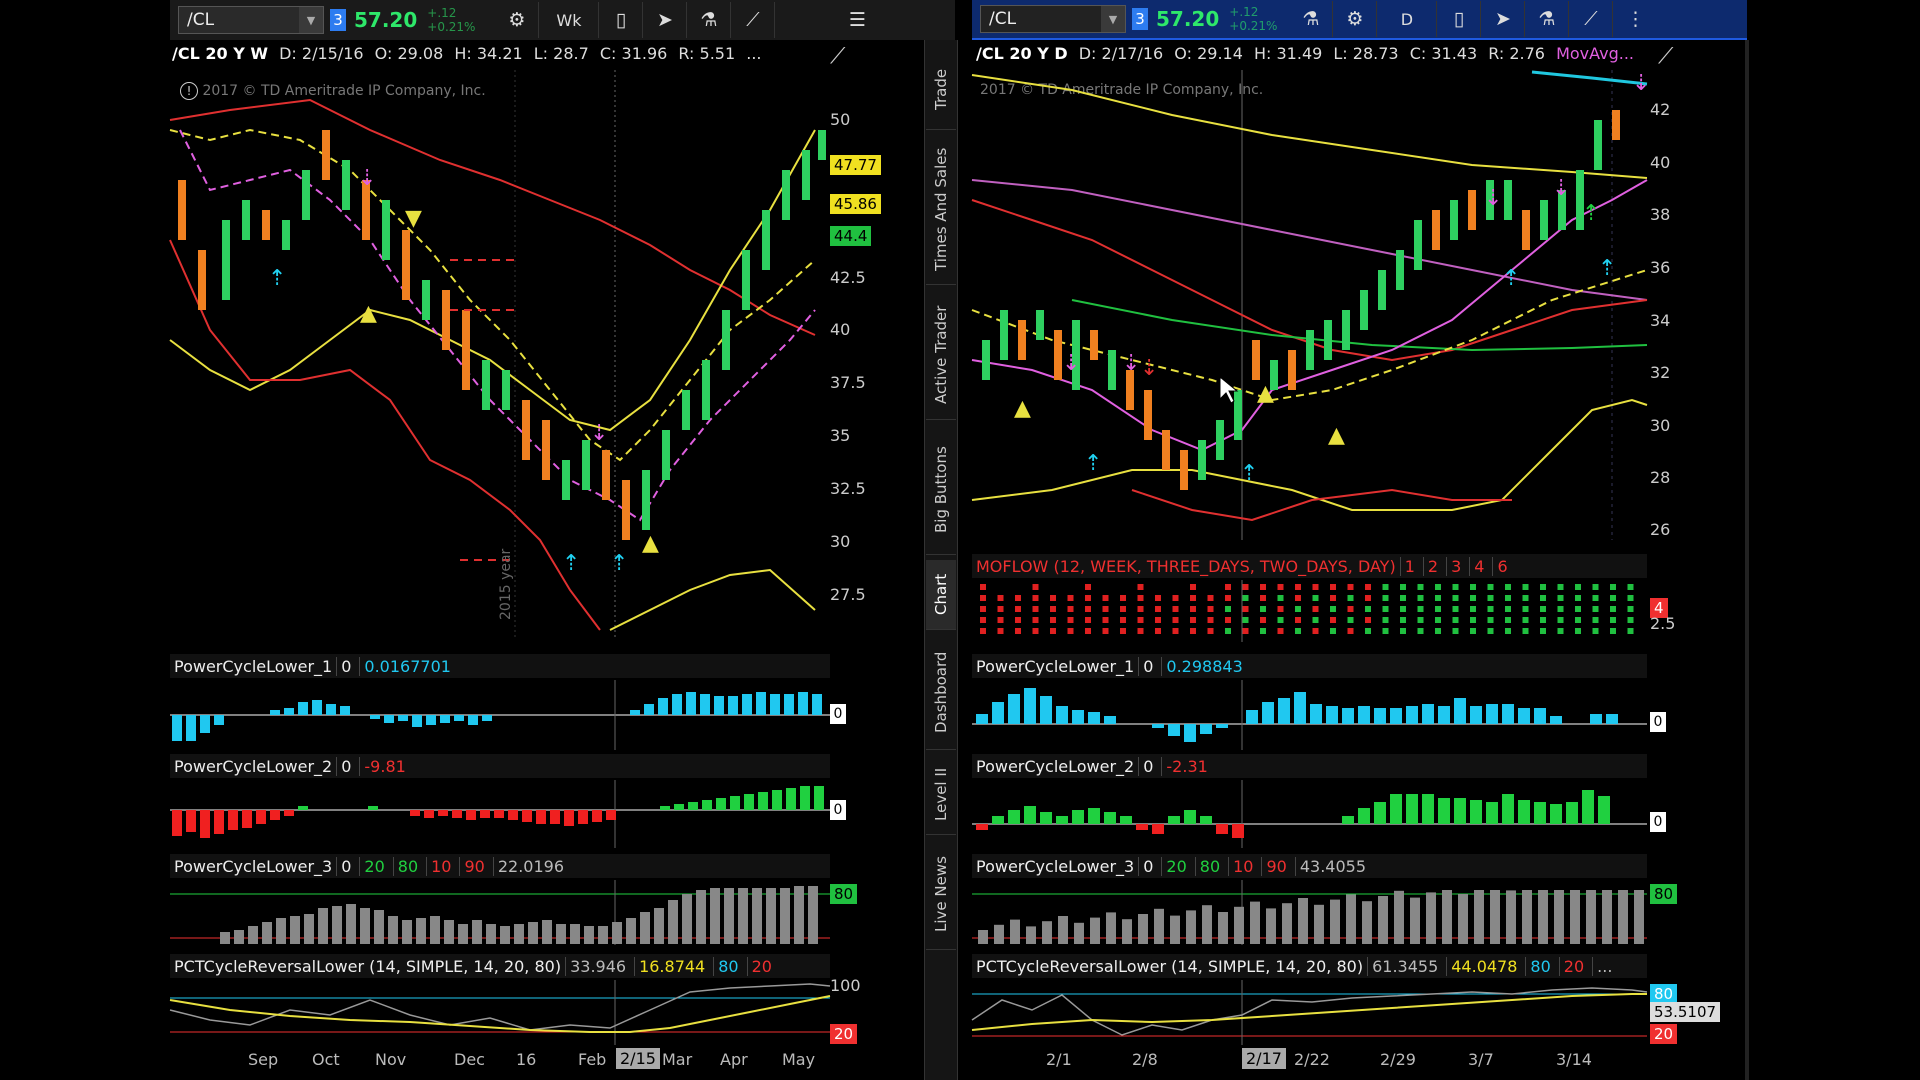  Describe the element at coordinates (220, 53) in the screenshot. I see `chart-title: /CL 20 Y W` at that location.